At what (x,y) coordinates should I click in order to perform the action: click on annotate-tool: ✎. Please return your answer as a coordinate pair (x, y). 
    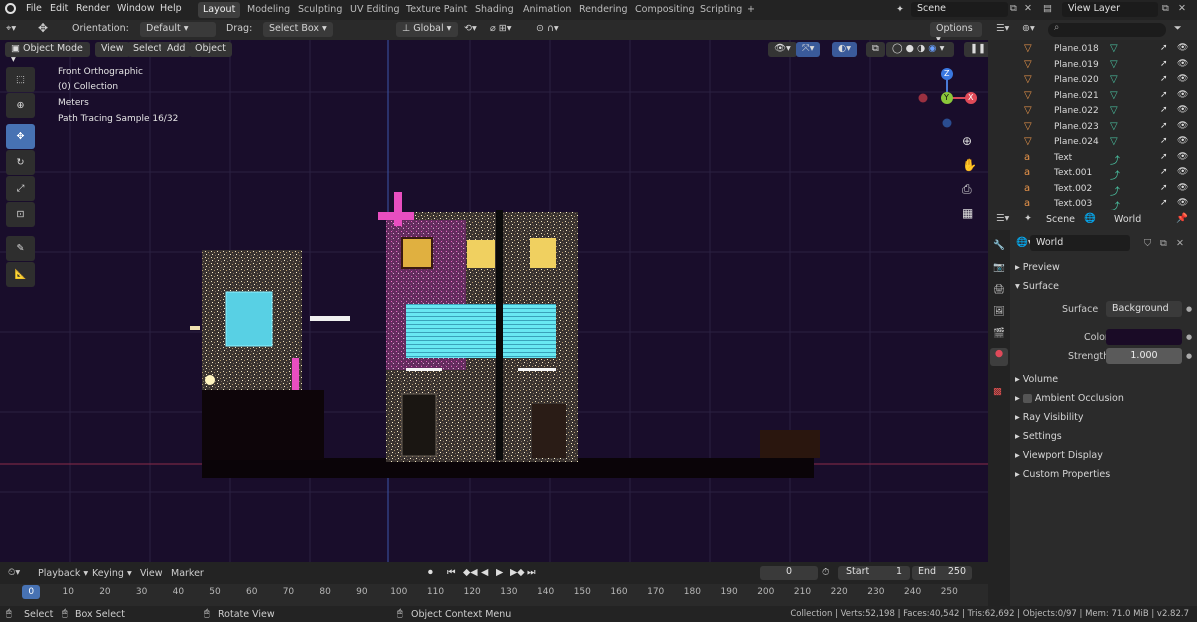
    Looking at the image, I should click on (20, 248).